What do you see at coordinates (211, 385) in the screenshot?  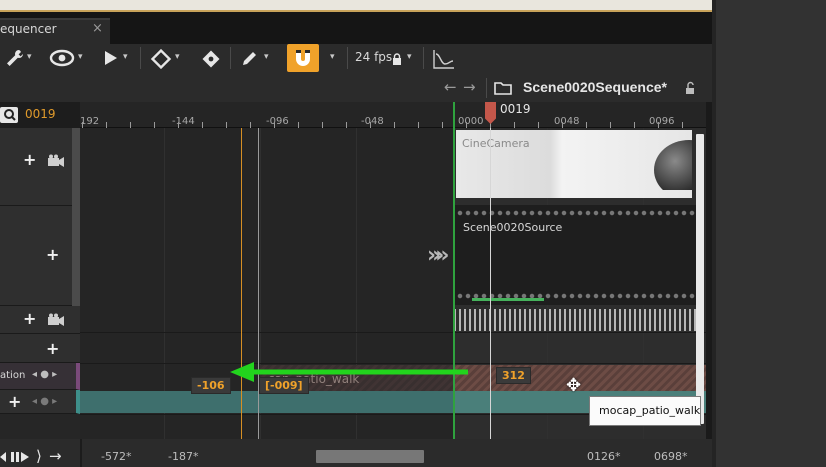 I see `drag-start-offset-badge: -106` at bounding box center [211, 385].